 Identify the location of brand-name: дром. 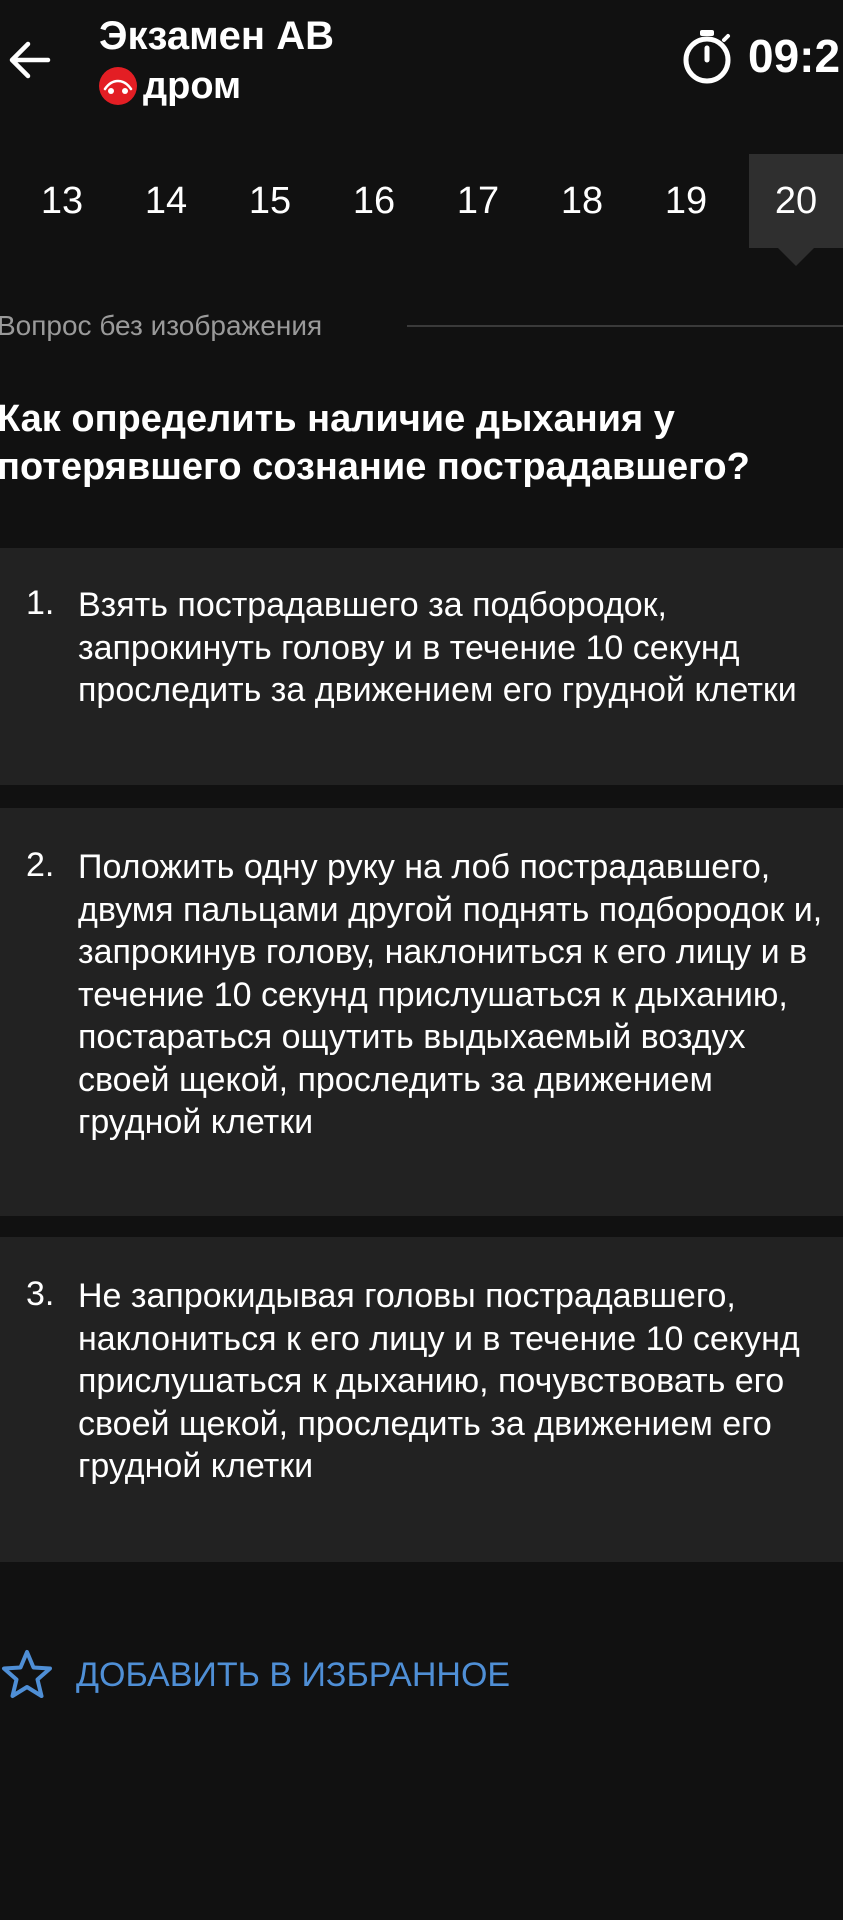
(192, 85).